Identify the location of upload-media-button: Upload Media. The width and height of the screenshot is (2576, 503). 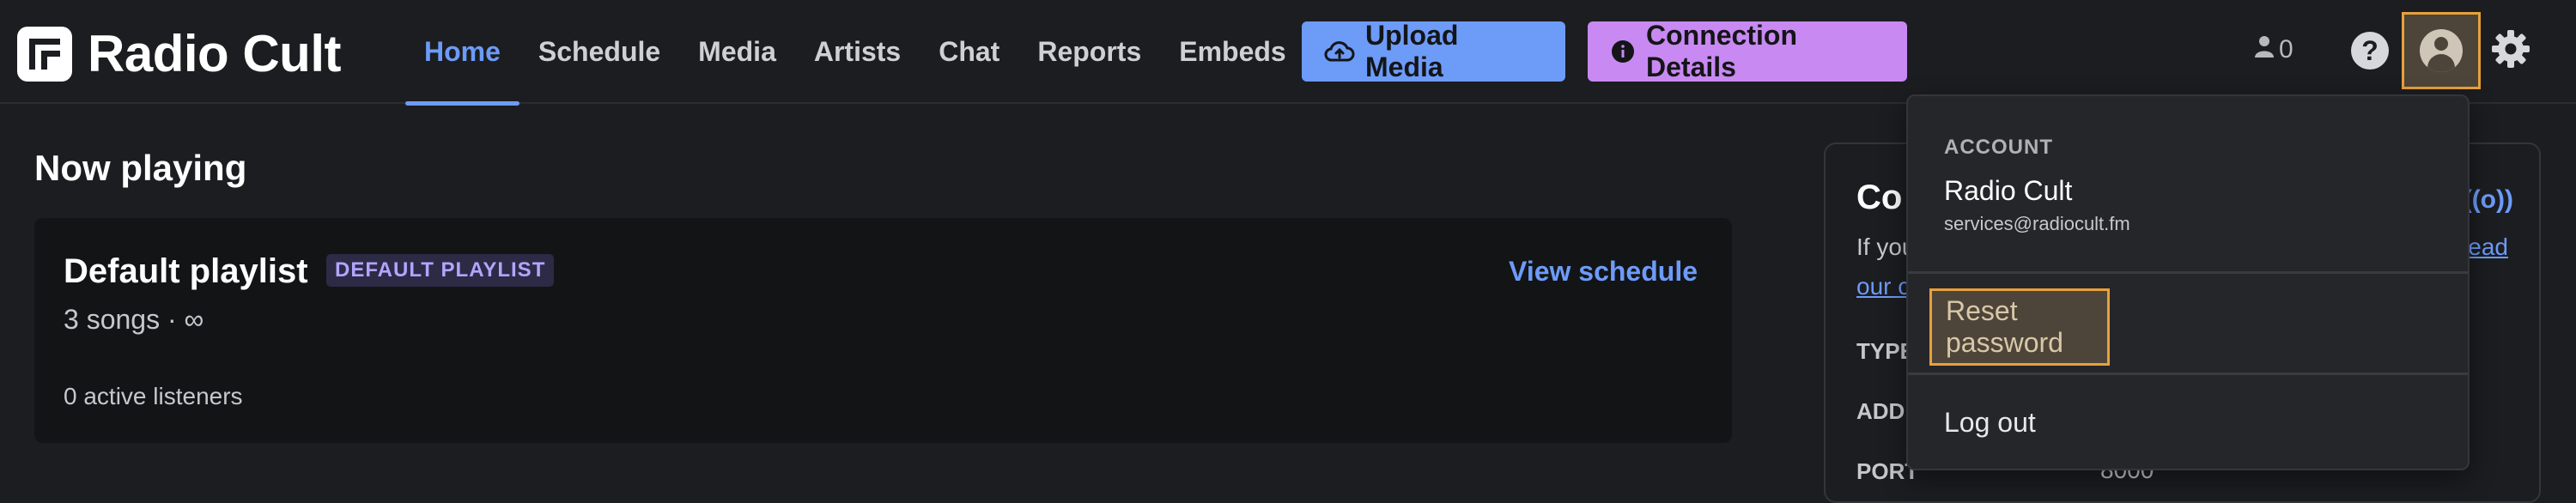
(1433, 51).